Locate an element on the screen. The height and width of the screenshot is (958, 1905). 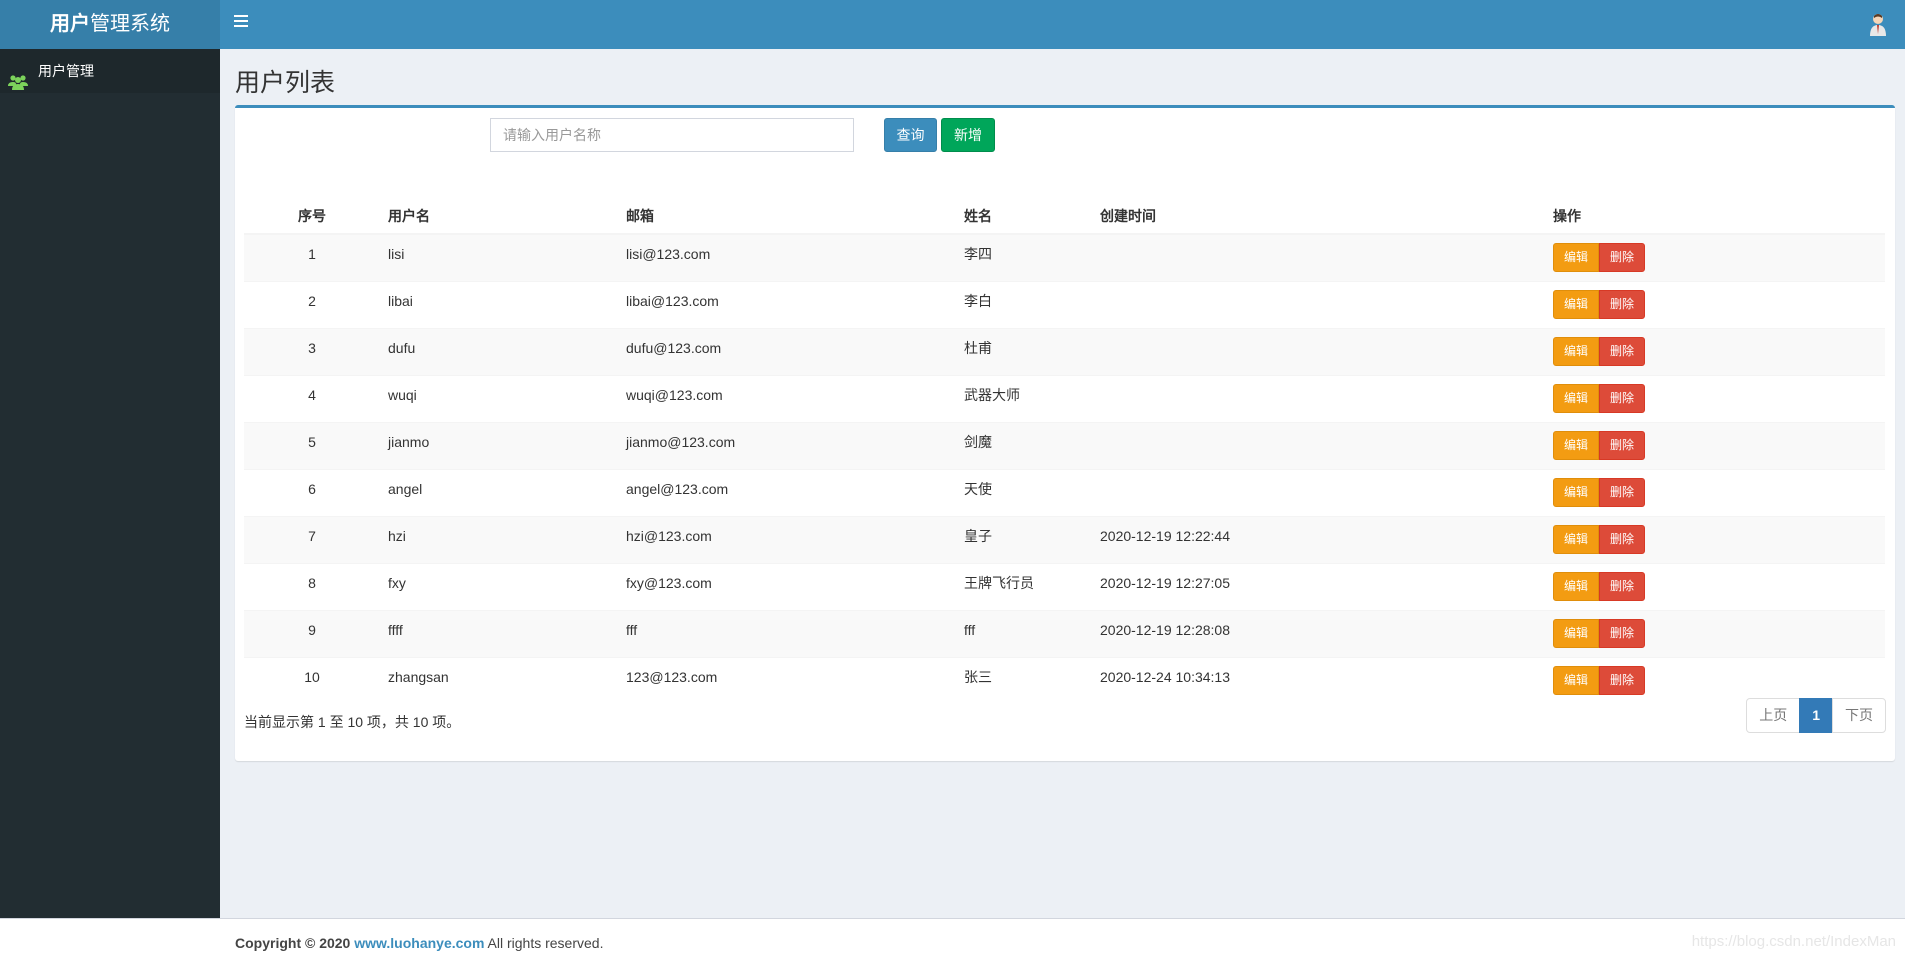
cell-email: lisi@123.com is located at coordinates (787, 257).